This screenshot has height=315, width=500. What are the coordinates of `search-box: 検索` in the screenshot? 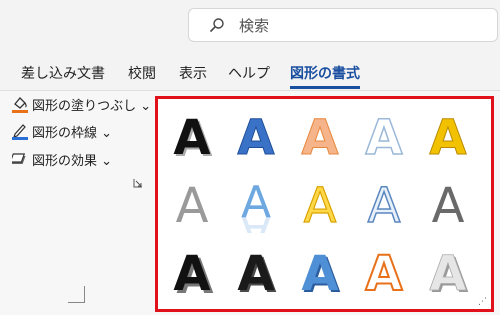 It's located at (343, 25).